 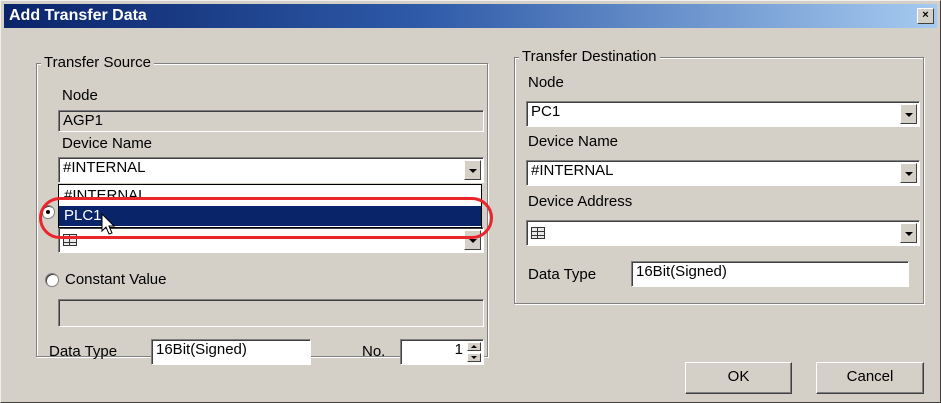 What do you see at coordinates (538, 233) in the screenshot?
I see `dest-address-picker-icon` at bounding box center [538, 233].